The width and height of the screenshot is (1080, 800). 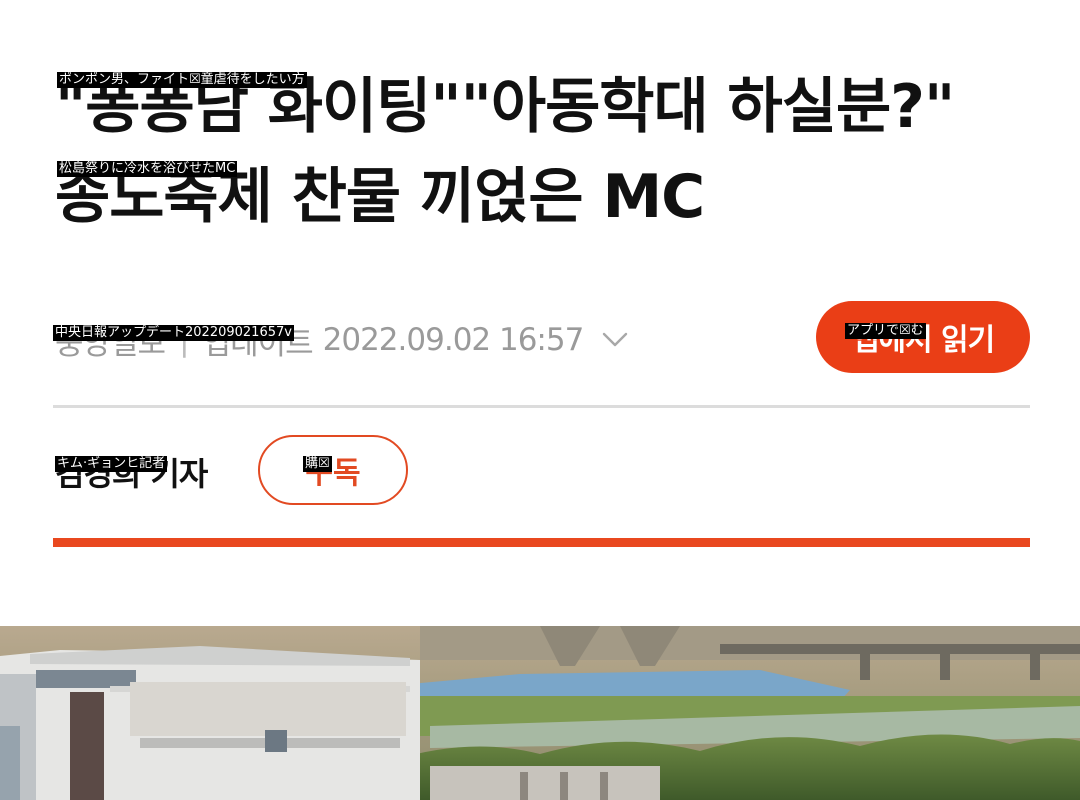 What do you see at coordinates (541, 542) in the screenshot?
I see `section-divider` at bounding box center [541, 542].